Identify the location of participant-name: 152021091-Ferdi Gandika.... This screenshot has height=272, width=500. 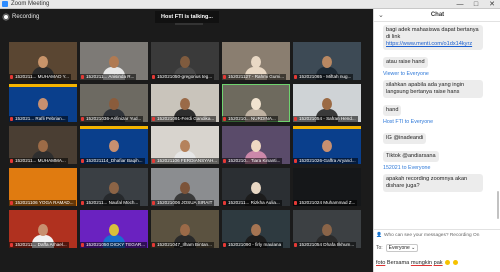
(184, 119).